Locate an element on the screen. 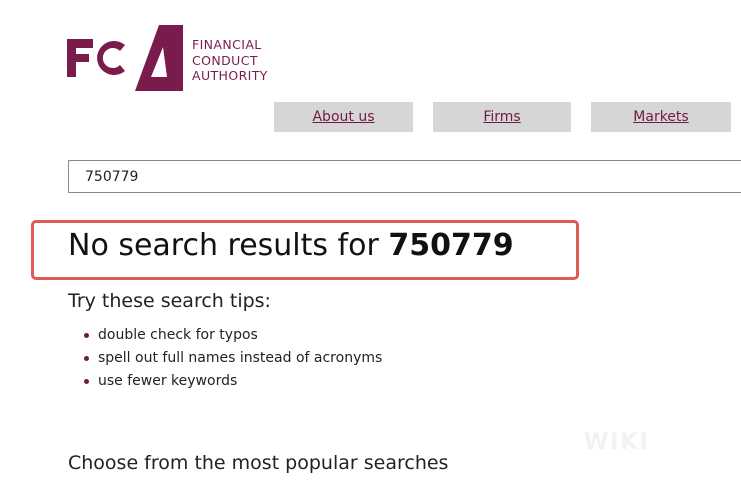 The height and width of the screenshot is (483, 741). logo-line-financial: FINANCIAL is located at coordinates (227, 44).